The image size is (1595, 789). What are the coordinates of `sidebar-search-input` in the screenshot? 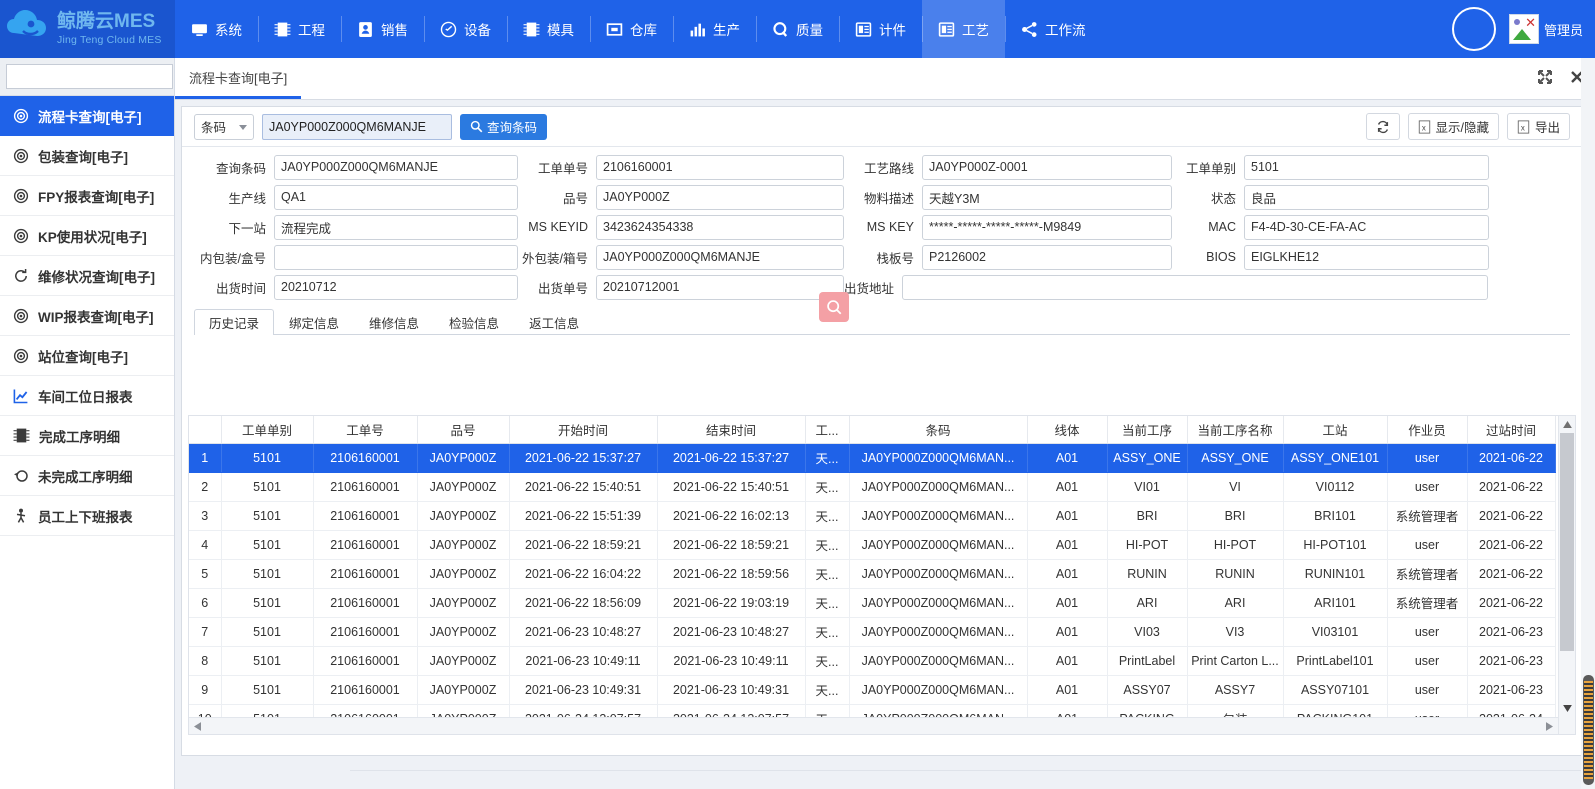 It's located at (89, 76).